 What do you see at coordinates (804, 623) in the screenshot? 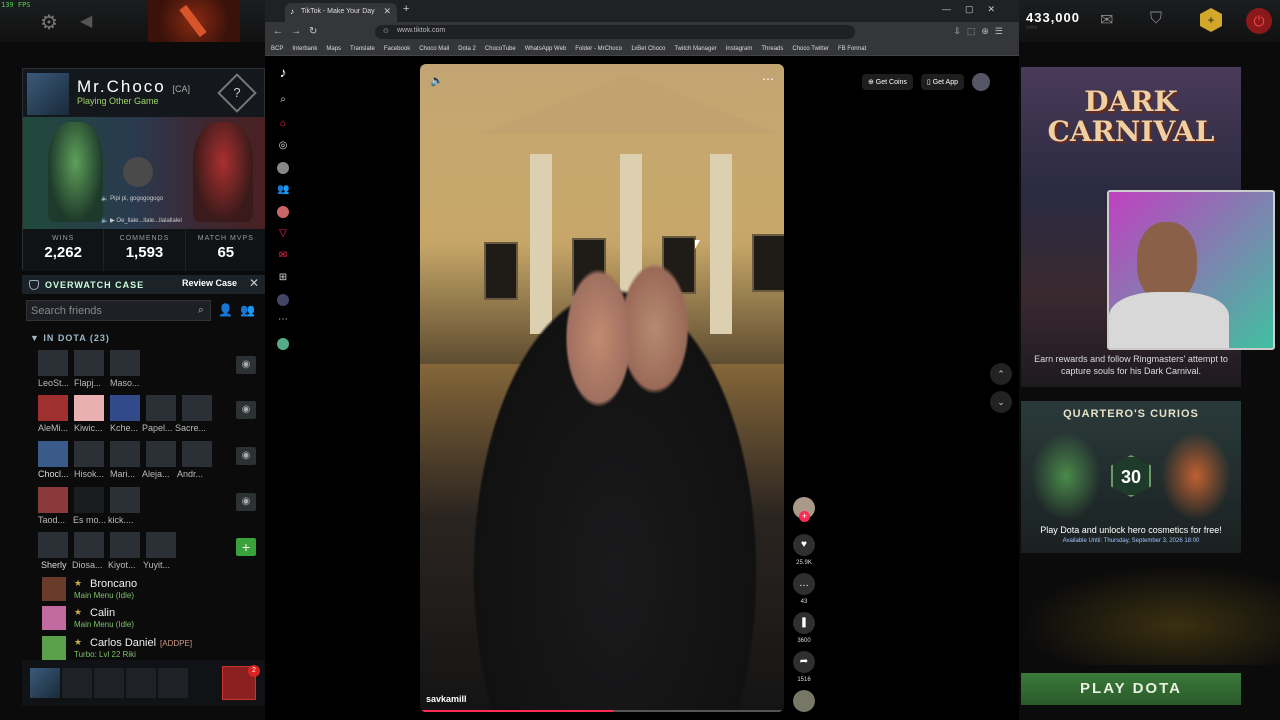
I see `bookmark-icon: ❚` at bounding box center [804, 623].